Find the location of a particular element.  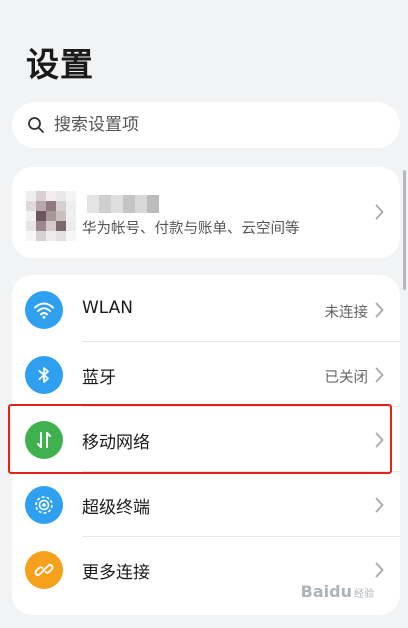

settings-item-label: 更多连接 is located at coordinates (116, 573).